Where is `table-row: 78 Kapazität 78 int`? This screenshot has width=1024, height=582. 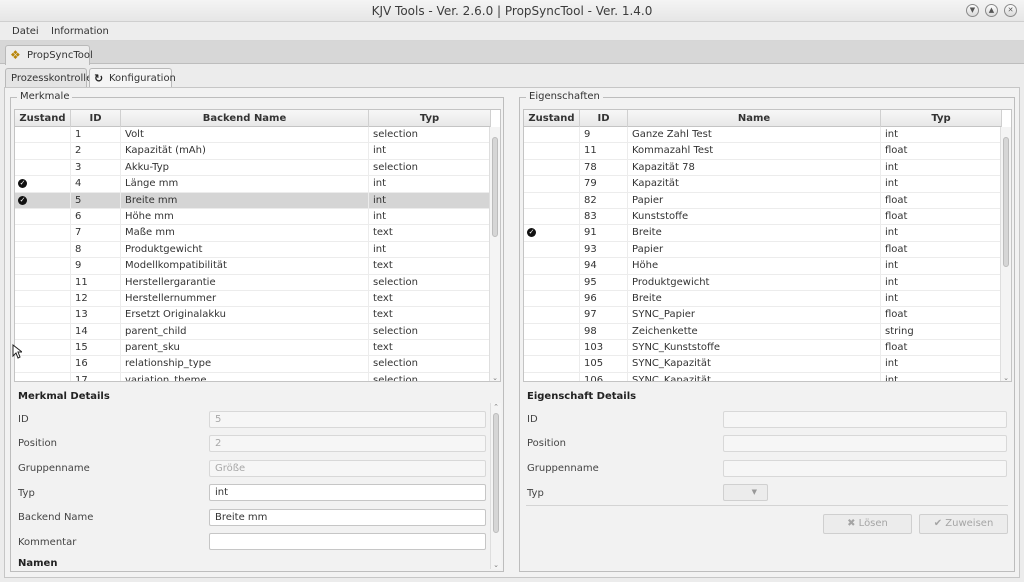 table-row: 78 Kapazität 78 int is located at coordinates (763, 168).